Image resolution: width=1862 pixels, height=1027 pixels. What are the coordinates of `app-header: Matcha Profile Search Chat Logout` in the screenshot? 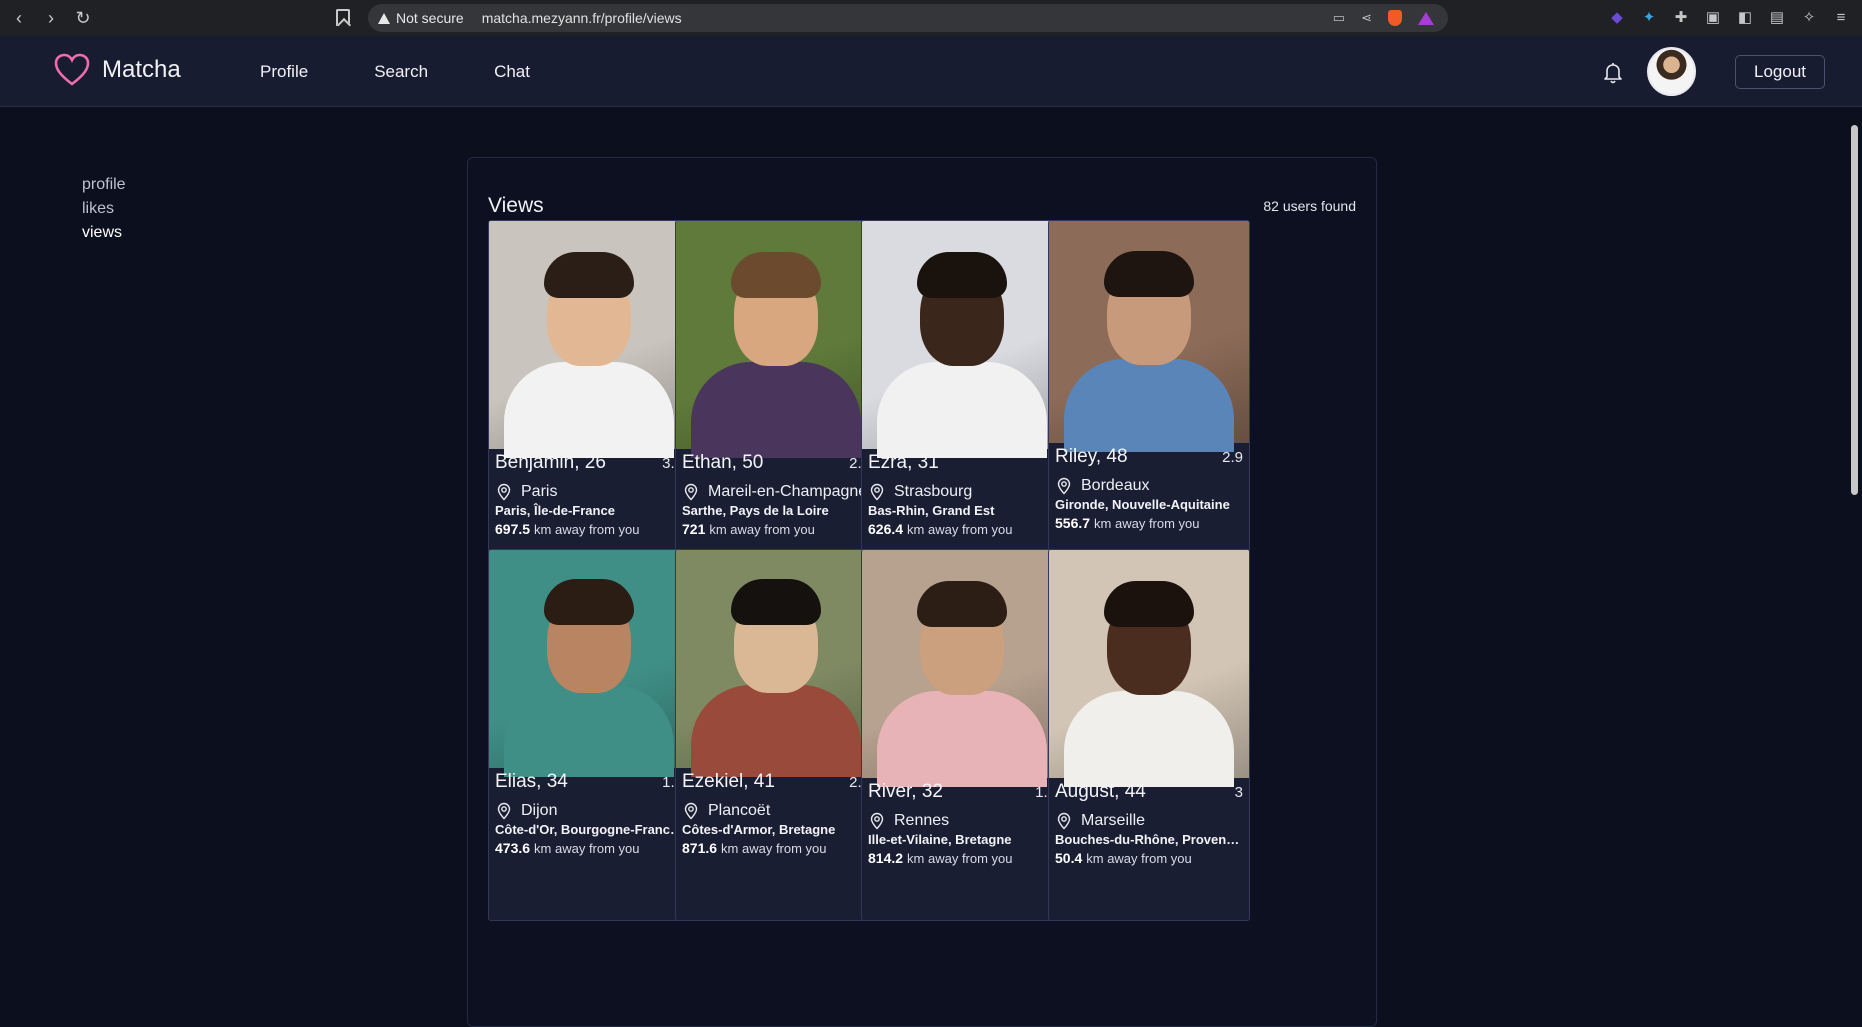 It's located at (931, 71).